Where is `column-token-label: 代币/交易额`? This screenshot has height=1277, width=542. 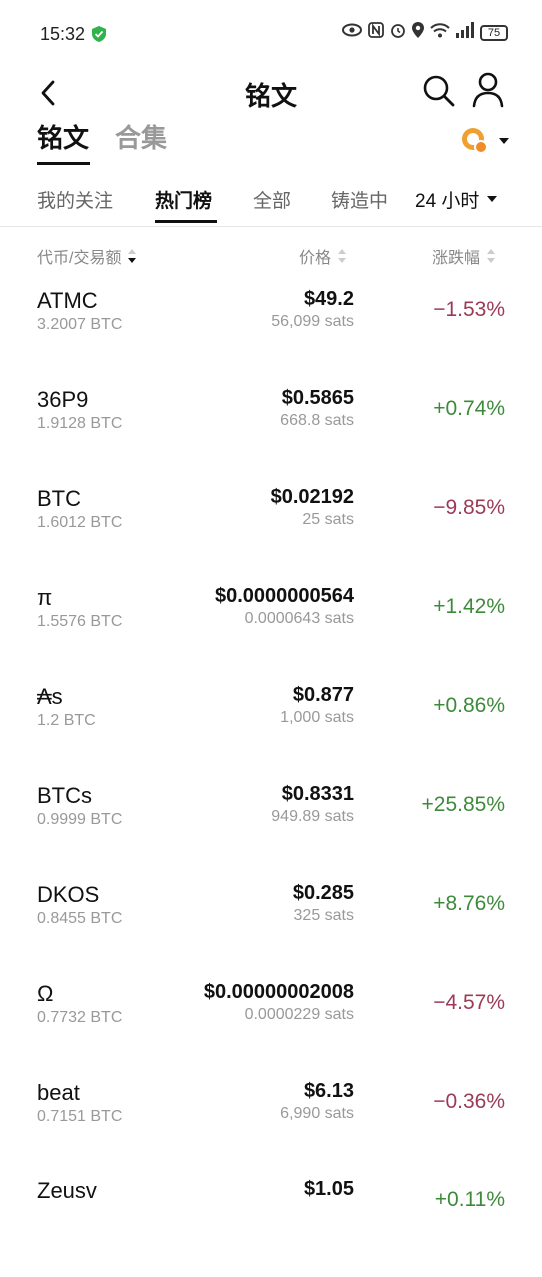
column-token-label: 代币/交易额 is located at coordinates (79, 258).